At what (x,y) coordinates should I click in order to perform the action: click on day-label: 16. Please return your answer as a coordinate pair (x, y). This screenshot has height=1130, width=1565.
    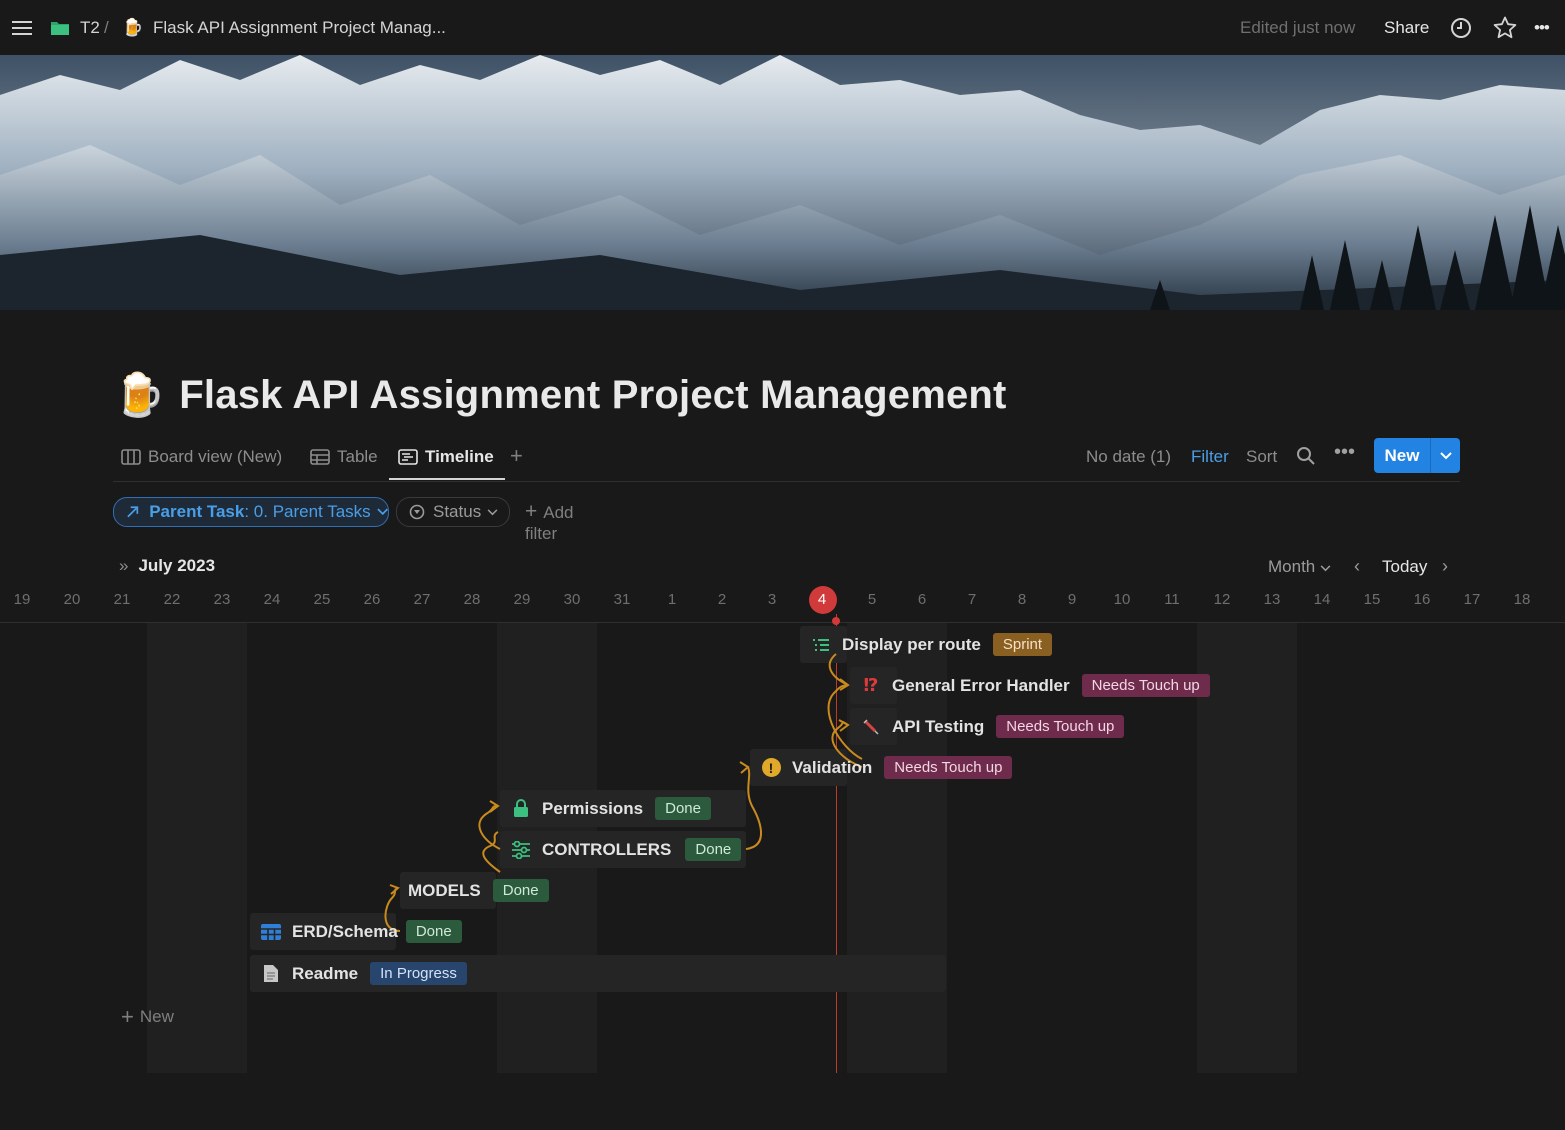
    Looking at the image, I should click on (1422, 599).